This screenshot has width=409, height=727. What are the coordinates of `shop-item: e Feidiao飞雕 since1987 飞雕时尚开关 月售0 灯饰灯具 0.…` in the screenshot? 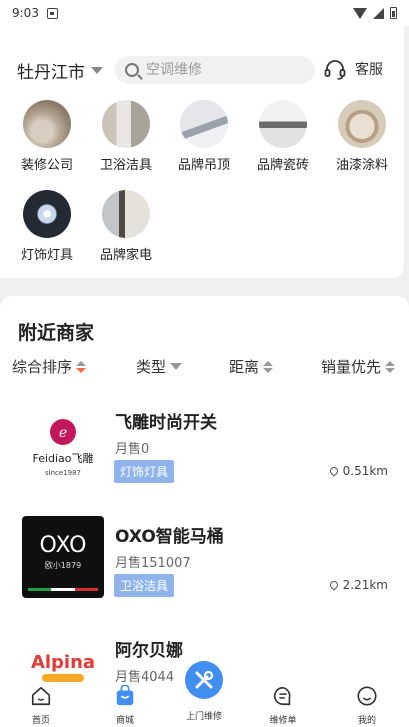 It's located at (204, 447).